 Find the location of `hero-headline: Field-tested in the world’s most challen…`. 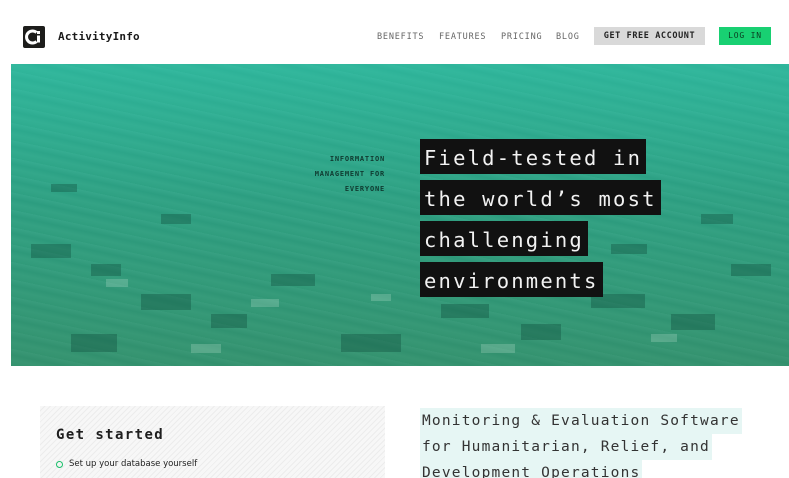

hero-headline: Field-tested in the world’s most challen… is located at coordinates (570, 221).